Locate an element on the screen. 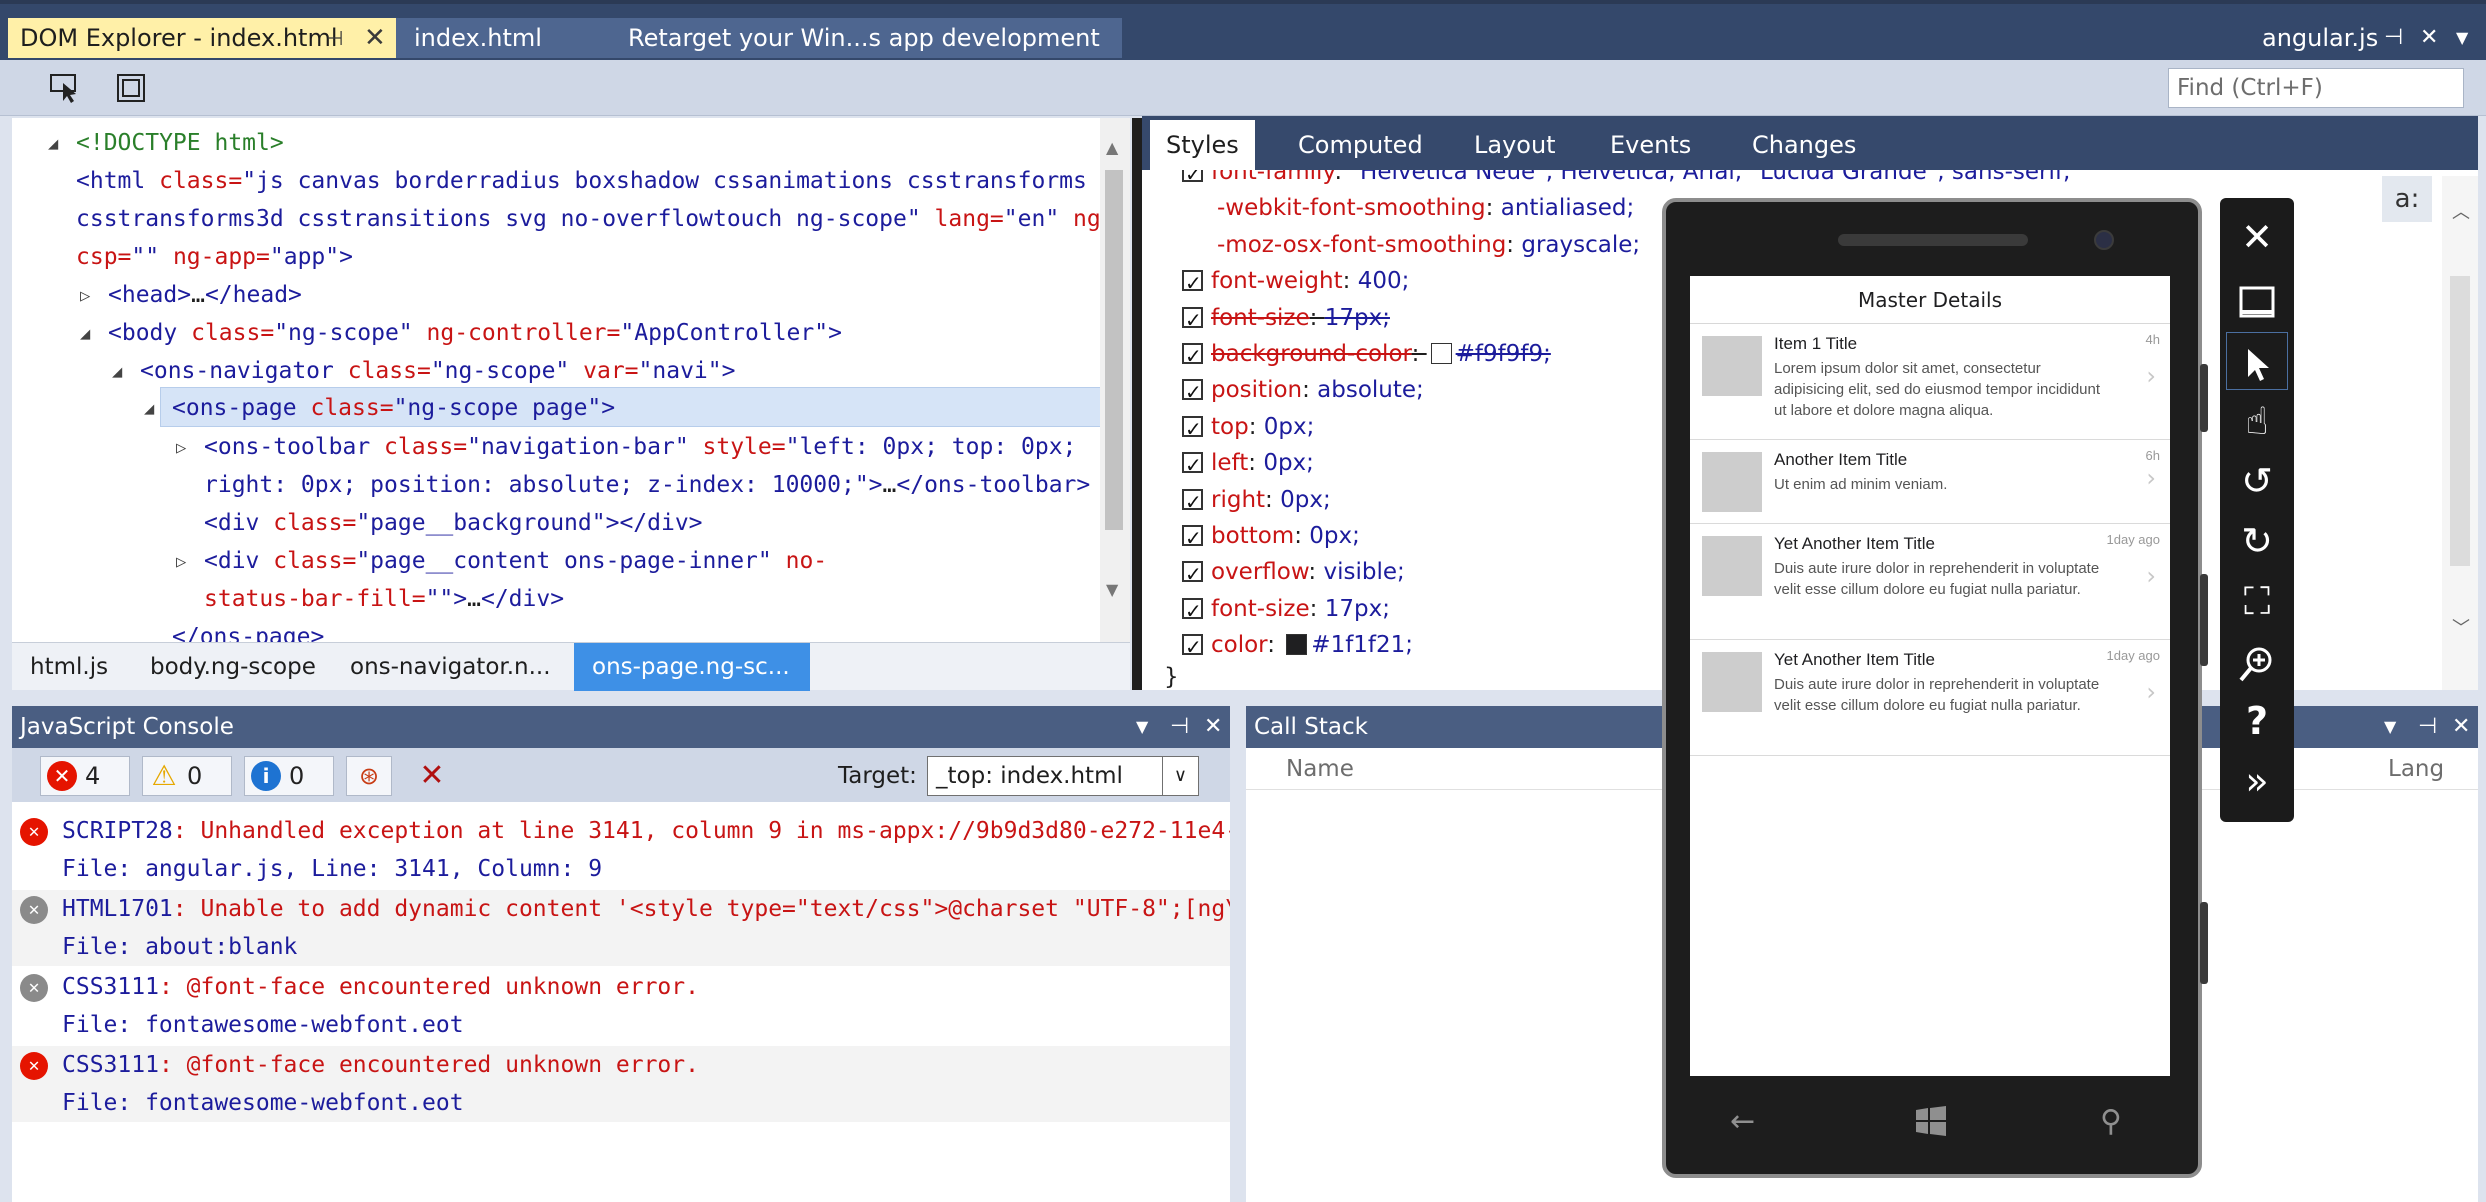 Image resolution: width=2486 pixels, height=1202 pixels. hand-icon: ☝ is located at coordinates (2257, 421).